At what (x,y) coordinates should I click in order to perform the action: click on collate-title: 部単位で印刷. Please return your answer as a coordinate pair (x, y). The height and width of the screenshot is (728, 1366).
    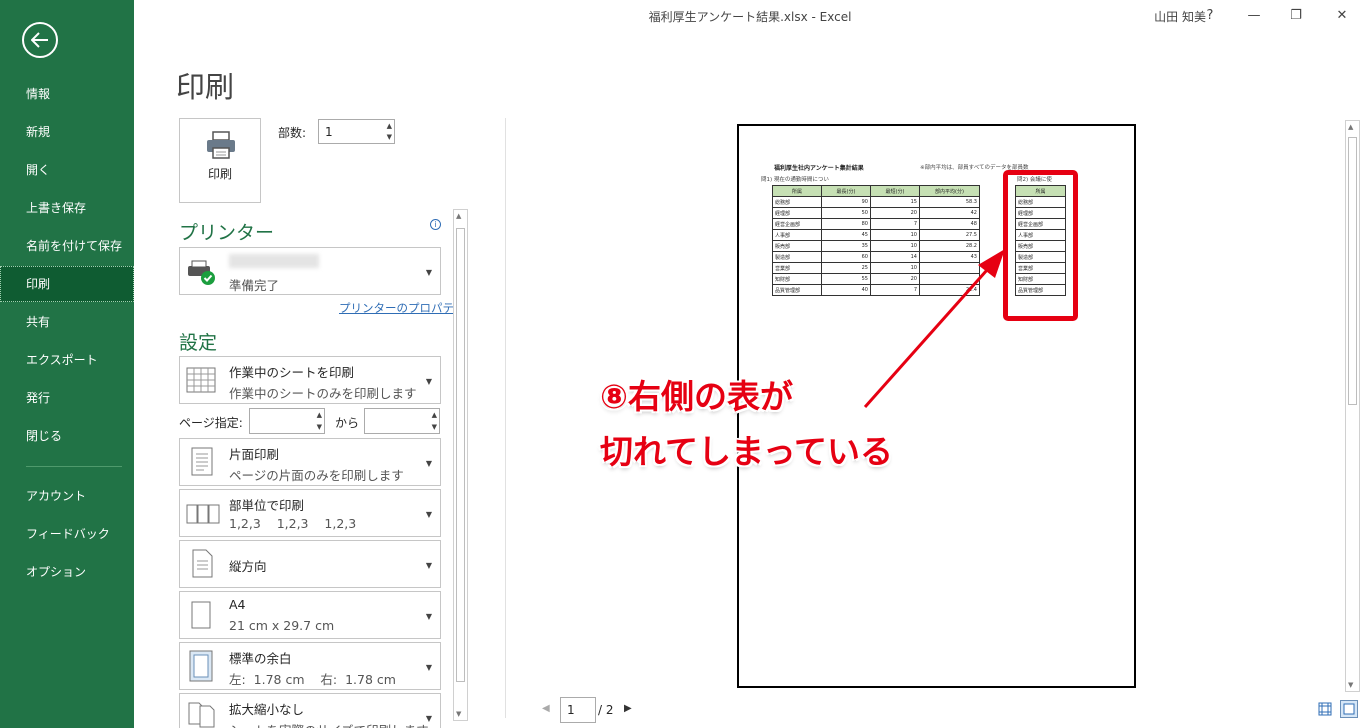
    Looking at the image, I should click on (267, 505).